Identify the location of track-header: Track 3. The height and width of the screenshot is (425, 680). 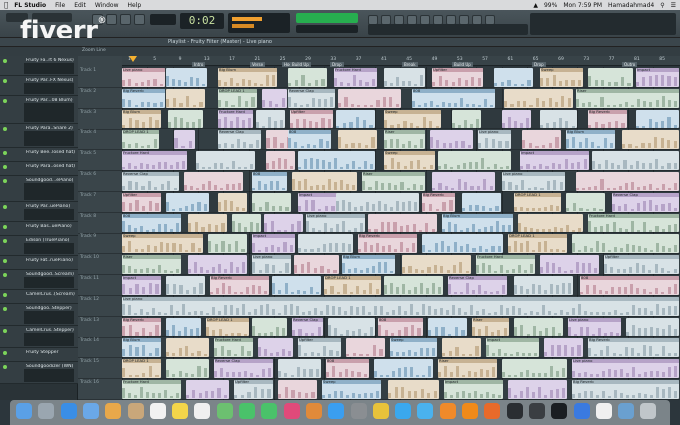
(100, 119).